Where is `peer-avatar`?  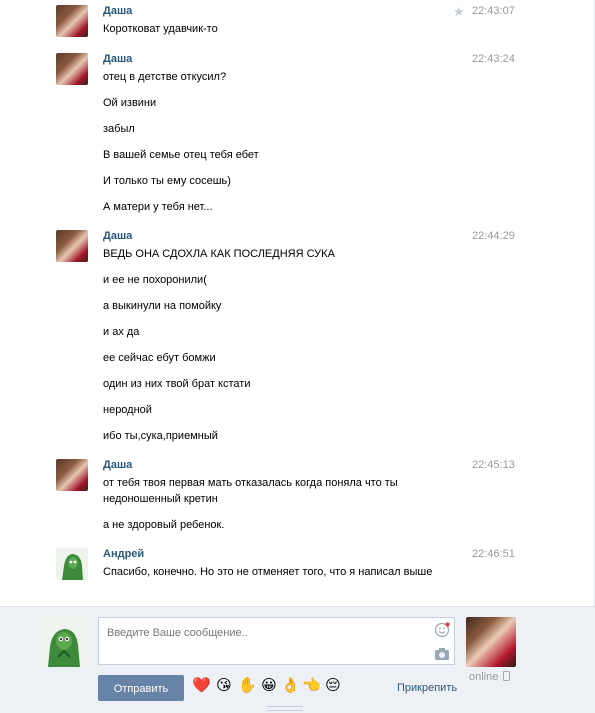 peer-avatar is located at coordinates (491, 642).